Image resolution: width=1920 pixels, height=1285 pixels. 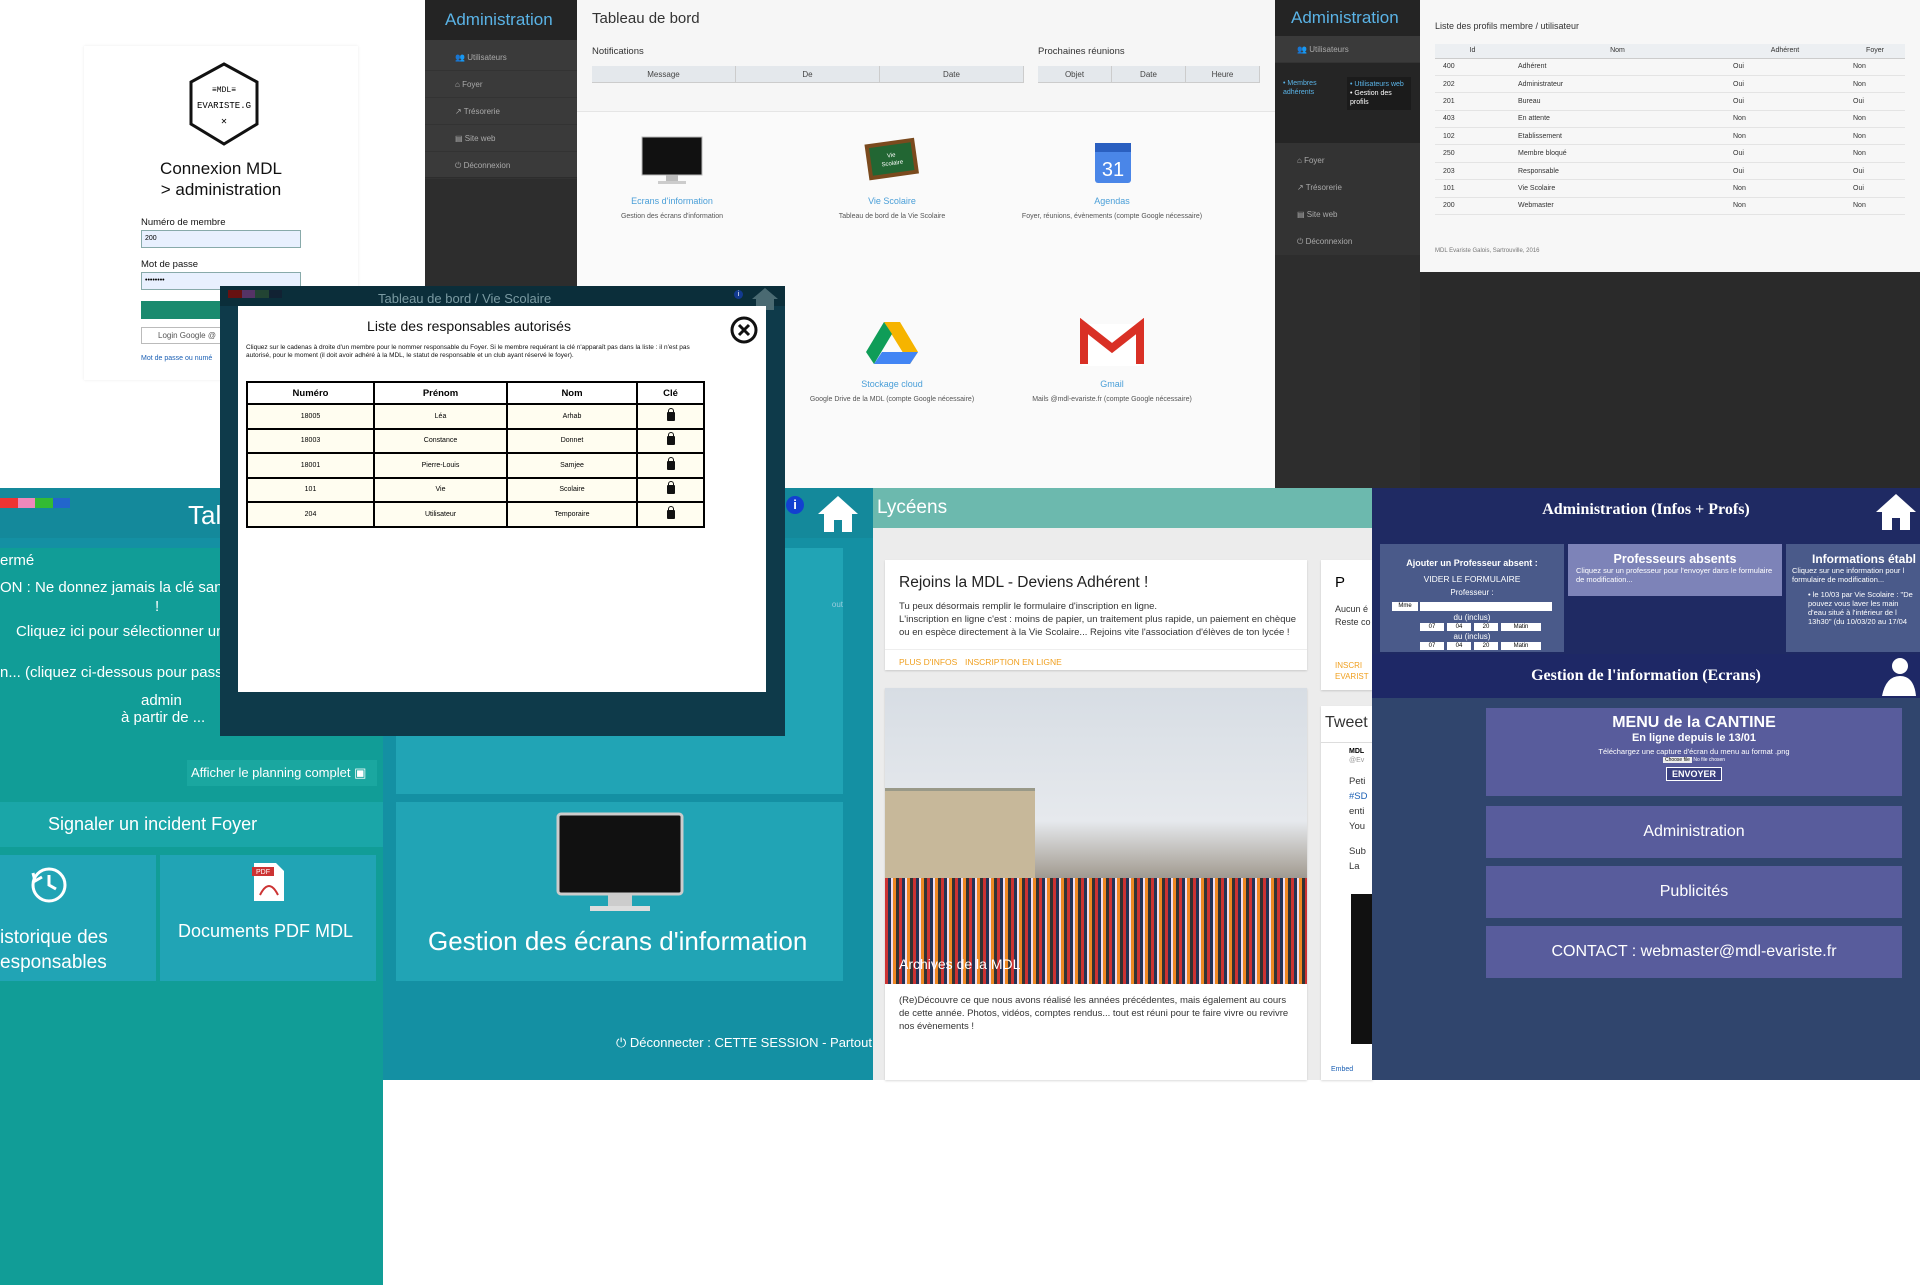 I want to click on logout-link: ⏻ Déconnecter : CETTE SESSION - Partout, so click(x=744, y=1043).